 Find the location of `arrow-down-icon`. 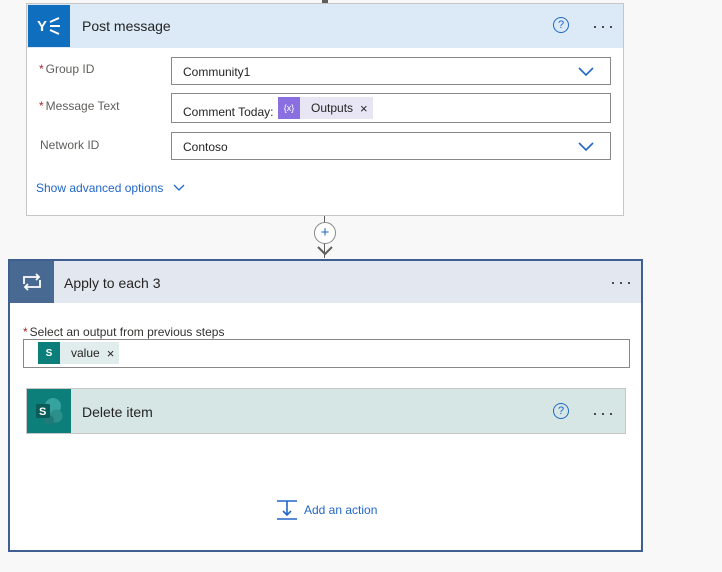

arrow-down-icon is located at coordinates (325, 251).